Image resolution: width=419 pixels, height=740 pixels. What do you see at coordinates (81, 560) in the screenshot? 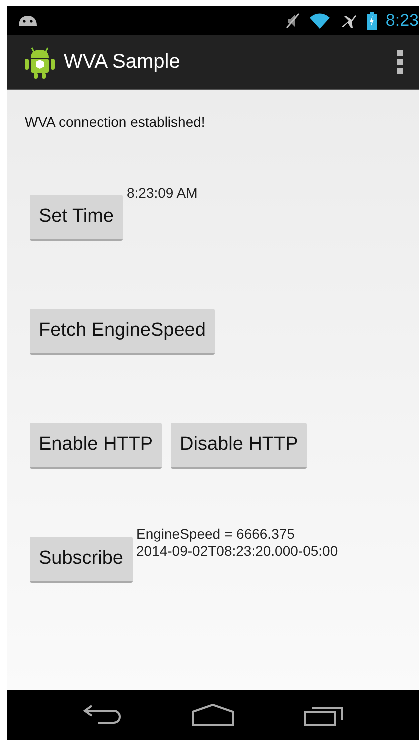
I see `action-button: Subscribe` at bounding box center [81, 560].